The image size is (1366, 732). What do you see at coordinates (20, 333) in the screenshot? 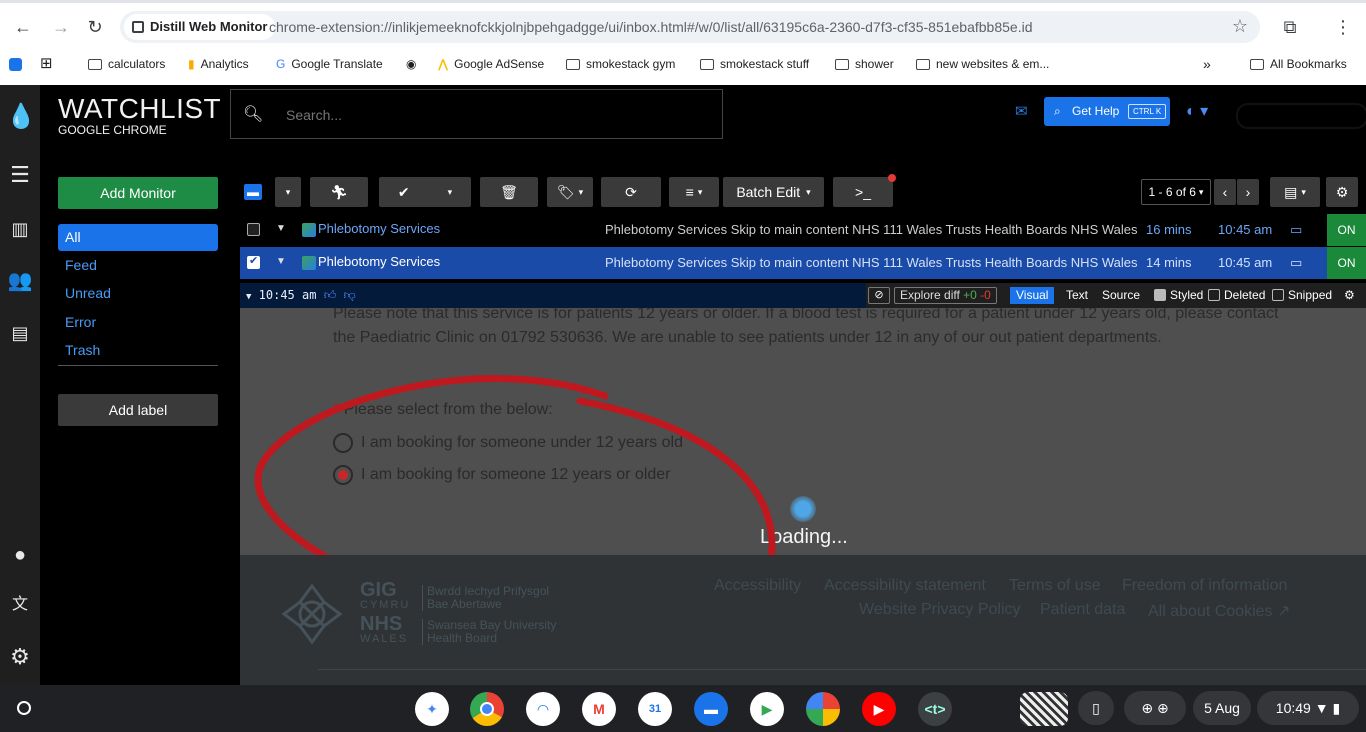
I see `book-icon: ▤` at bounding box center [20, 333].